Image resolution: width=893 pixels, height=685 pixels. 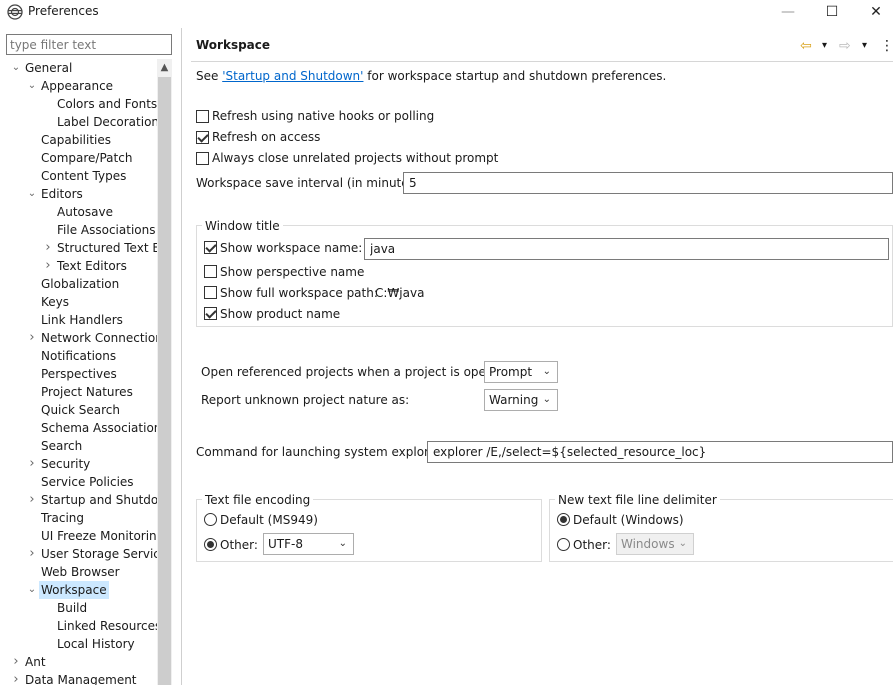 I want to click on tree-item-tracing: Tracing, so click(x=78, y=518).